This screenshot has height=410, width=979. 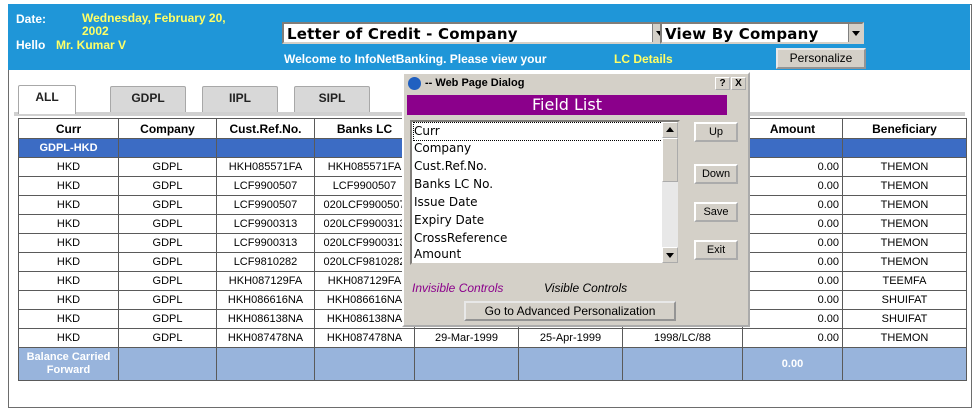 I want to click on column-header: Company, so click(x=167, y=128).